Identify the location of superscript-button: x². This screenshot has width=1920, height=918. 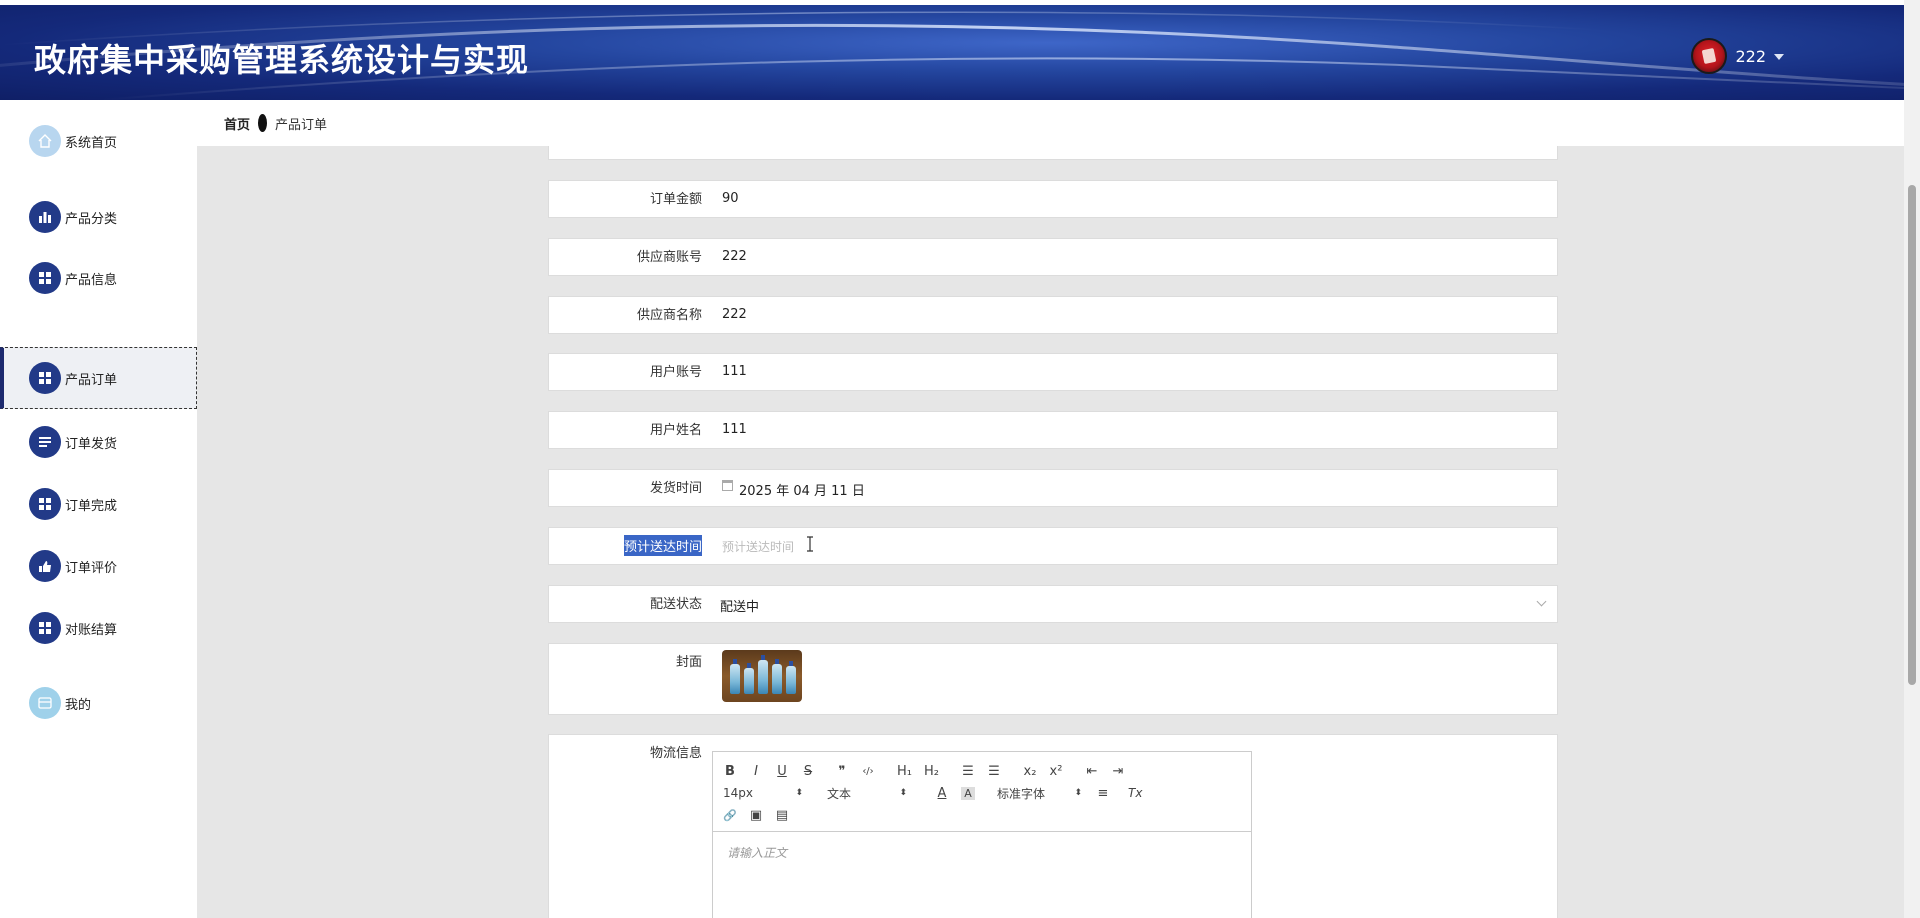
(1056, 771).